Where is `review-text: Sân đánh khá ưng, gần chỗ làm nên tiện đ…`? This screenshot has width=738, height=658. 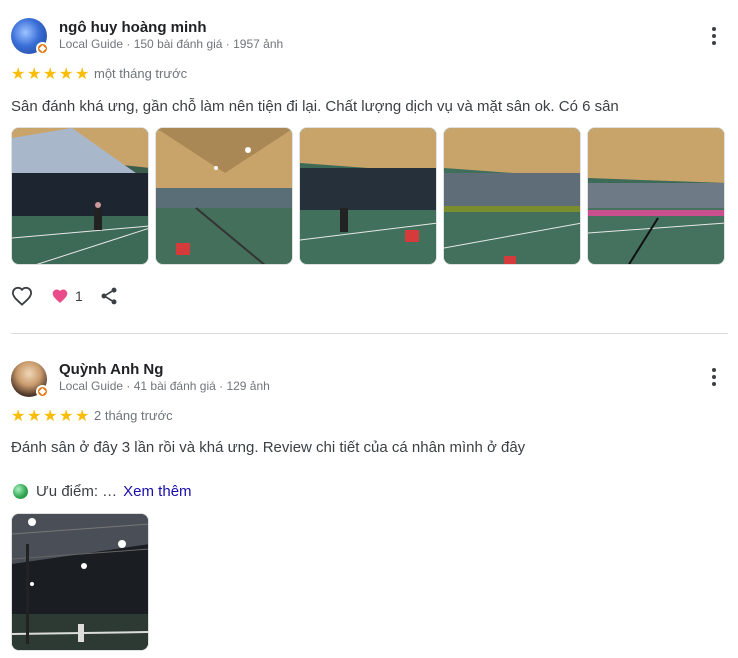
review-text: Sân đánh khá ưng, gần chỗ làm nên tiện đ… is located at coordinates (315, 106).